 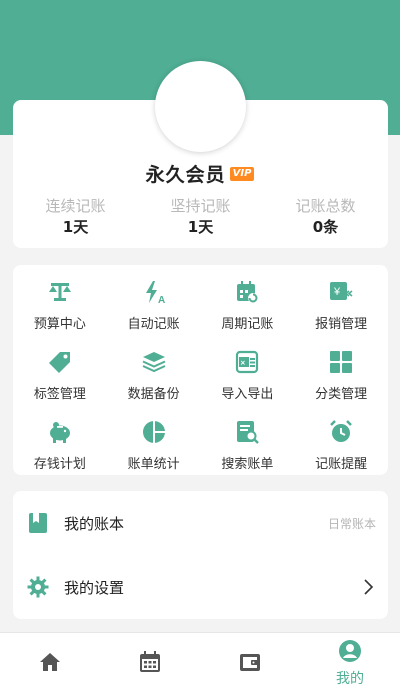 What do you see at coordinates (75, 217) in the screenshot?
I see `stat-consecutive-days: 连续记账 1天` at bounding box center [75, 217].